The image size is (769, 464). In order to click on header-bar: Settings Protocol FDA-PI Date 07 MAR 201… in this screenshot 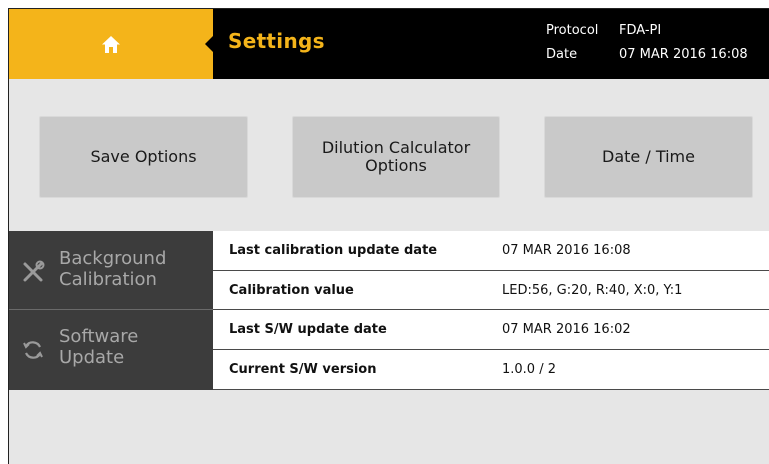, I will do `click(389, 44)`.